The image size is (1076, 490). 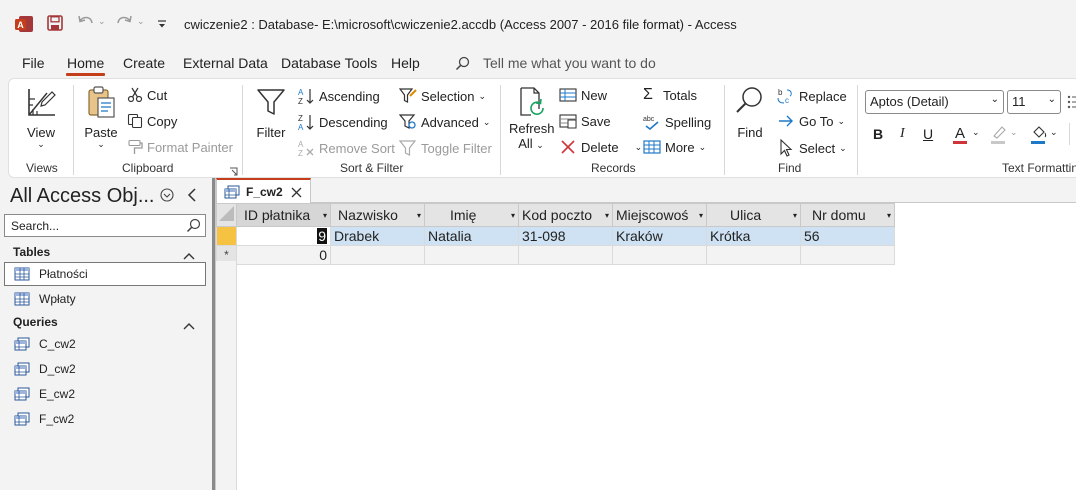 What do you see at coordinates (445, 148) in the screenshot?
I see `toggle-filter-button: Toggle Filter` at bounding box center [445, 148].